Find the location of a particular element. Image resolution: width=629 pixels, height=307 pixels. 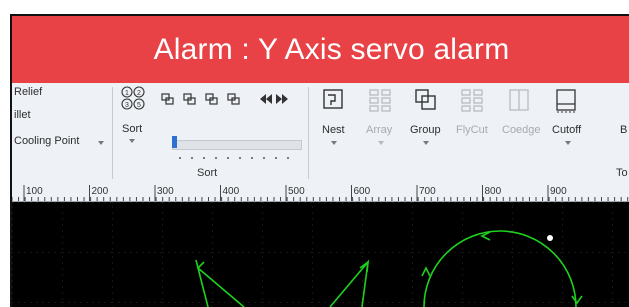

rewind-icon is located at coordinates (266, 99).